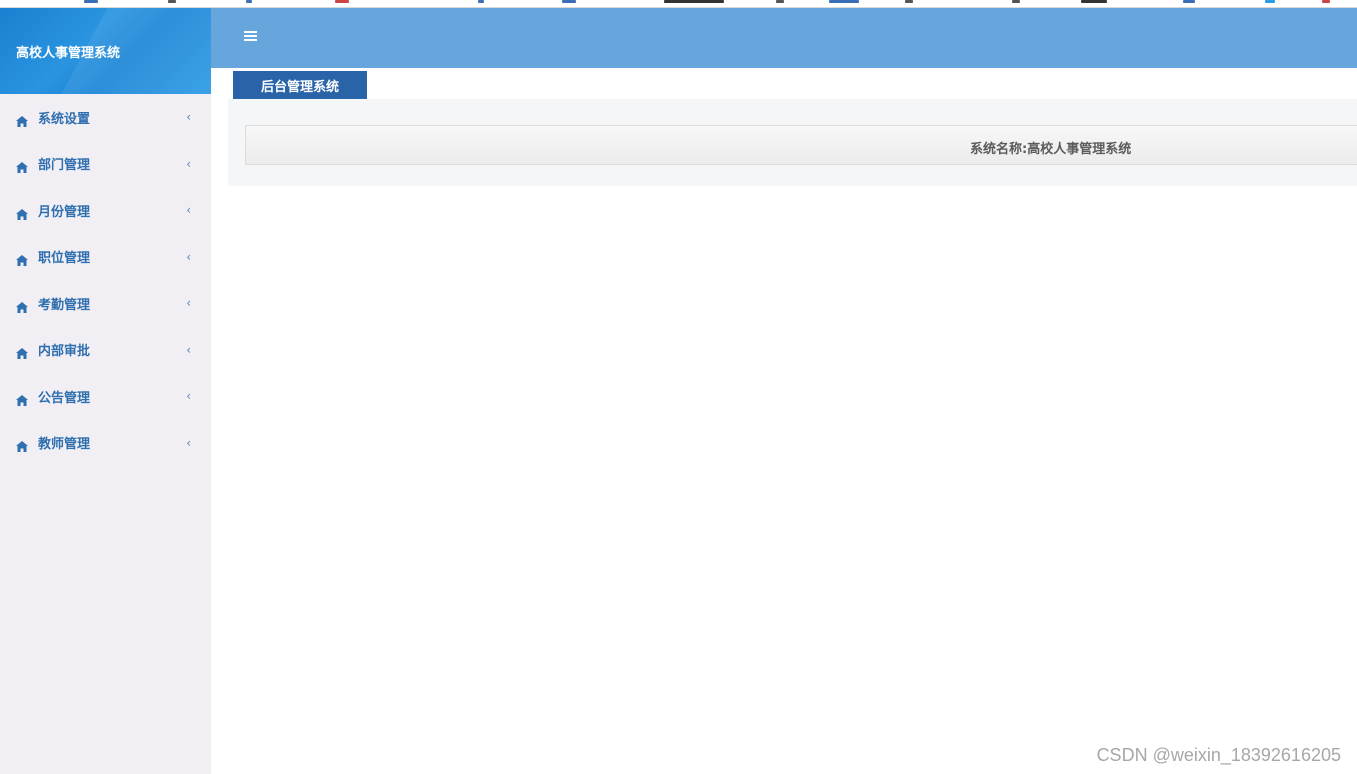  What do you see at coordinates (64, 305) in the screenshot?
I see `sidebar-item-label: 考勤管理` at bounding box center [64, 305].